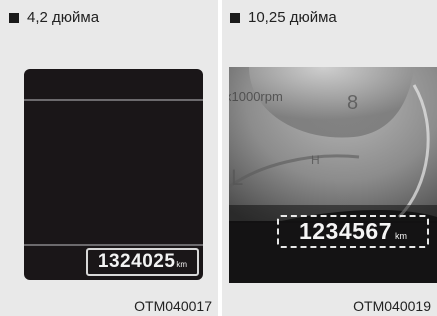 The height and width of the screenshot is (316, 437). I want to click on odometer-value: 1324025, so click(136, 261).